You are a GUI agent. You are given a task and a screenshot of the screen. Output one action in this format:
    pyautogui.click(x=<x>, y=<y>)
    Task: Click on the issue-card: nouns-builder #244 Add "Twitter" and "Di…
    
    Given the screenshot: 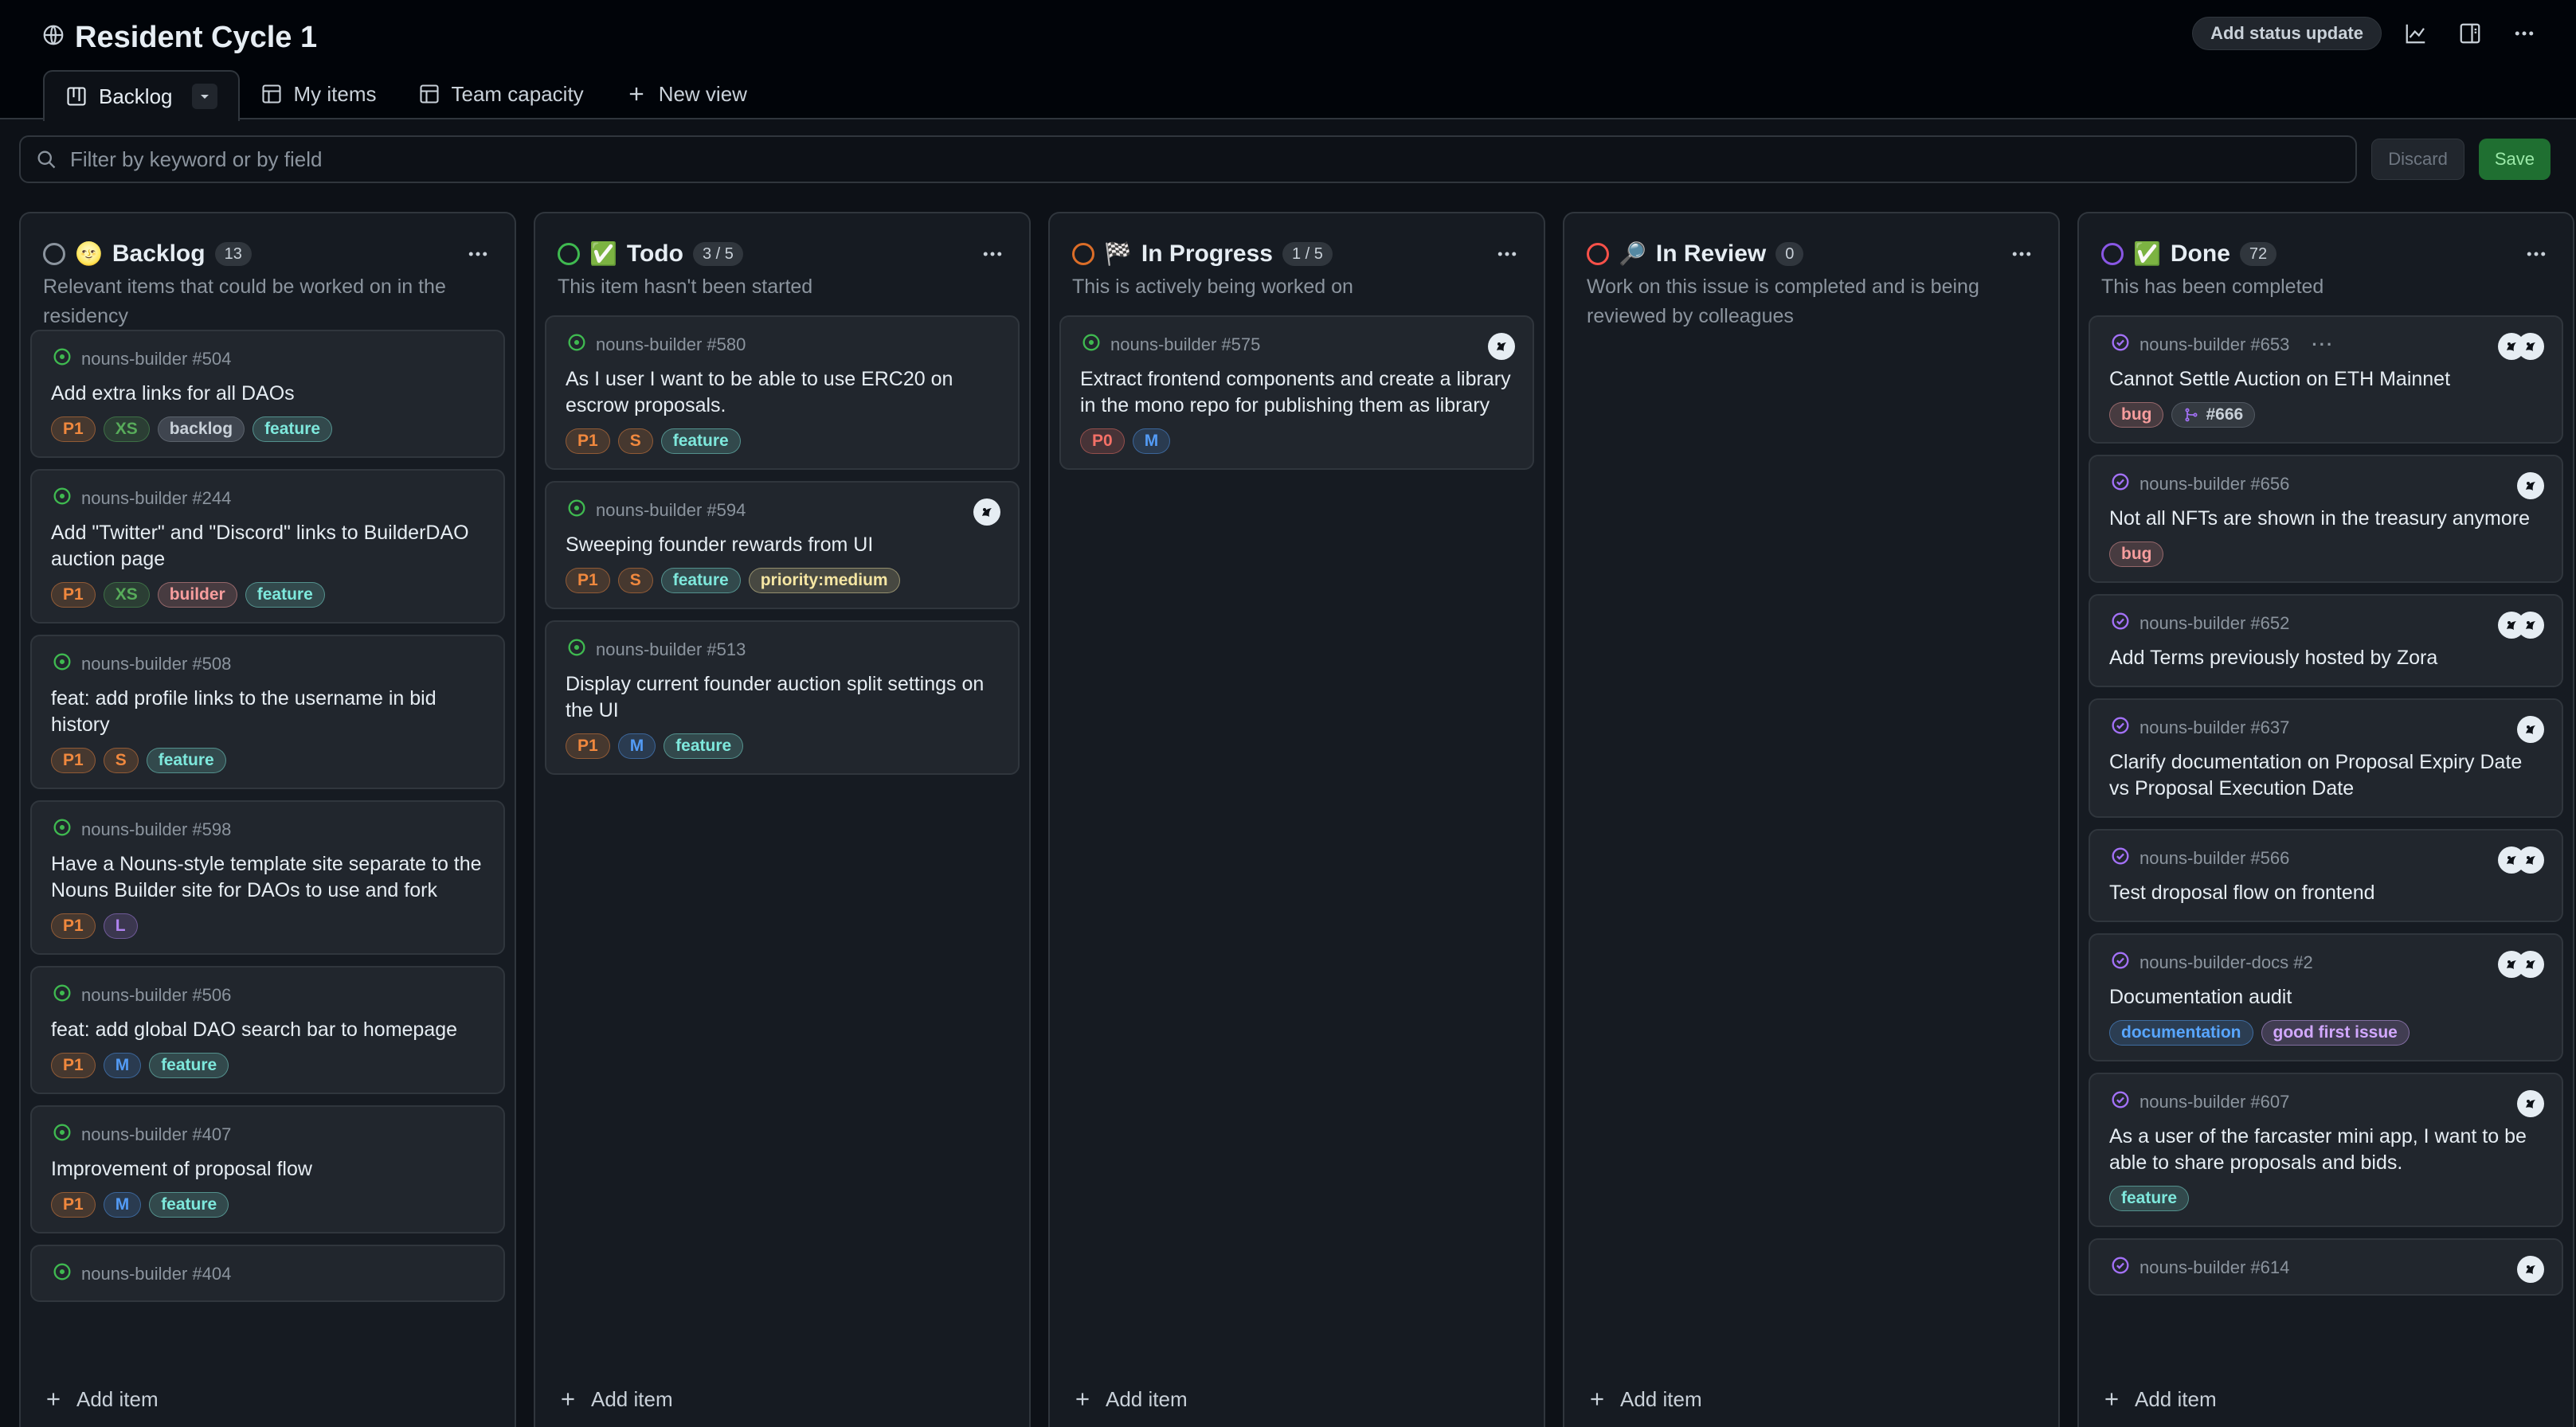 What is the action you would take?
    pyautogui.click(x=267, y=546)
    